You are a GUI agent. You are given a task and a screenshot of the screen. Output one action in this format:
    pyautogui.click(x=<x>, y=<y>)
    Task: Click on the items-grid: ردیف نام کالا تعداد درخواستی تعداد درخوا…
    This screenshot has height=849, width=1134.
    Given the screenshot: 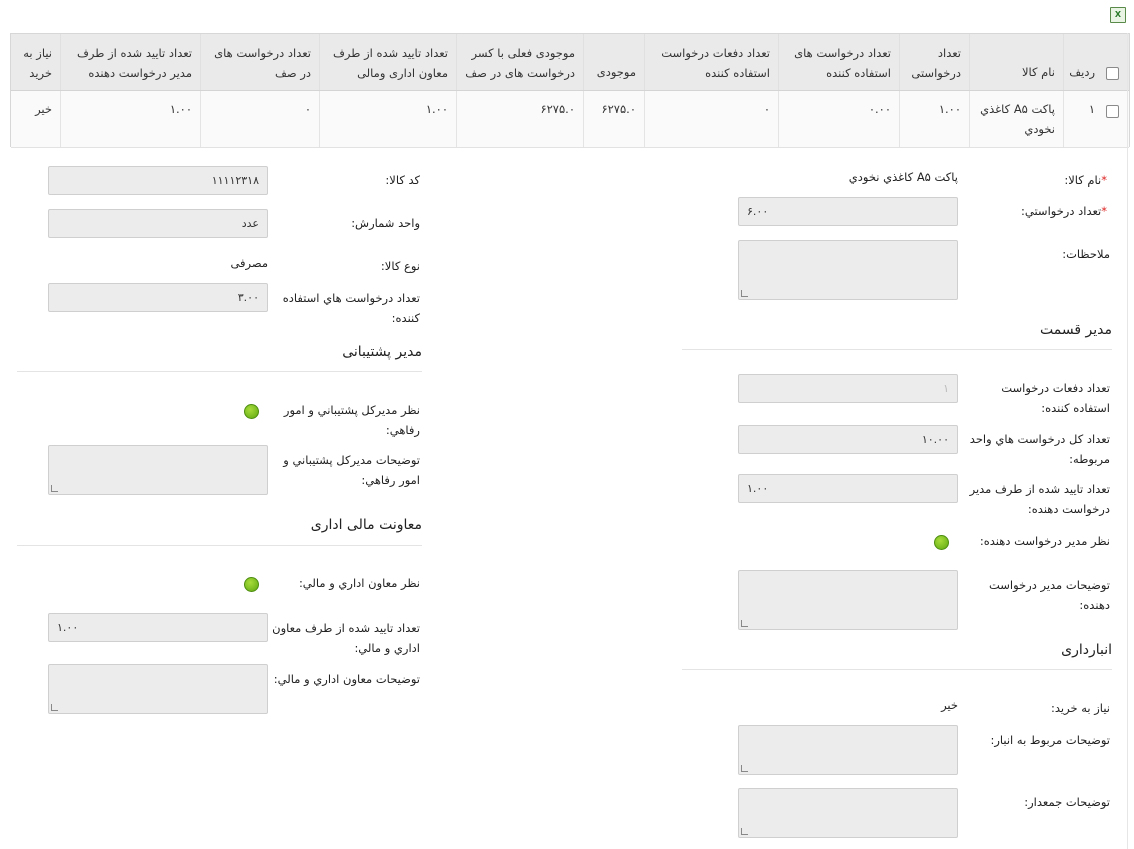 What is the action you would take?
    pyautogui.click(x=570, y=90)
    